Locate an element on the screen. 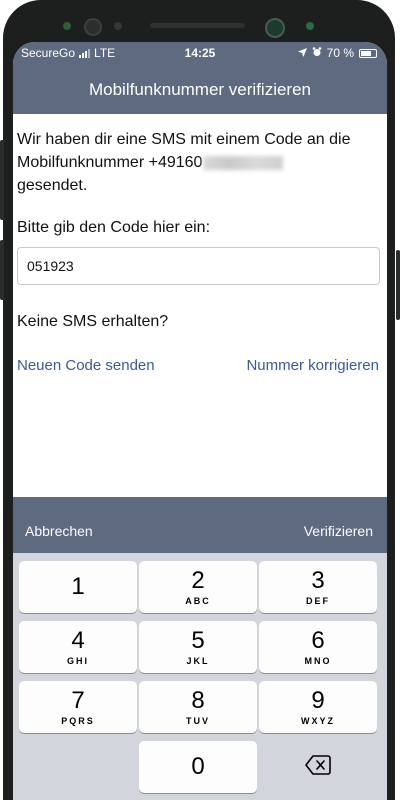  code-input-box is located at coordinates (198, 266).